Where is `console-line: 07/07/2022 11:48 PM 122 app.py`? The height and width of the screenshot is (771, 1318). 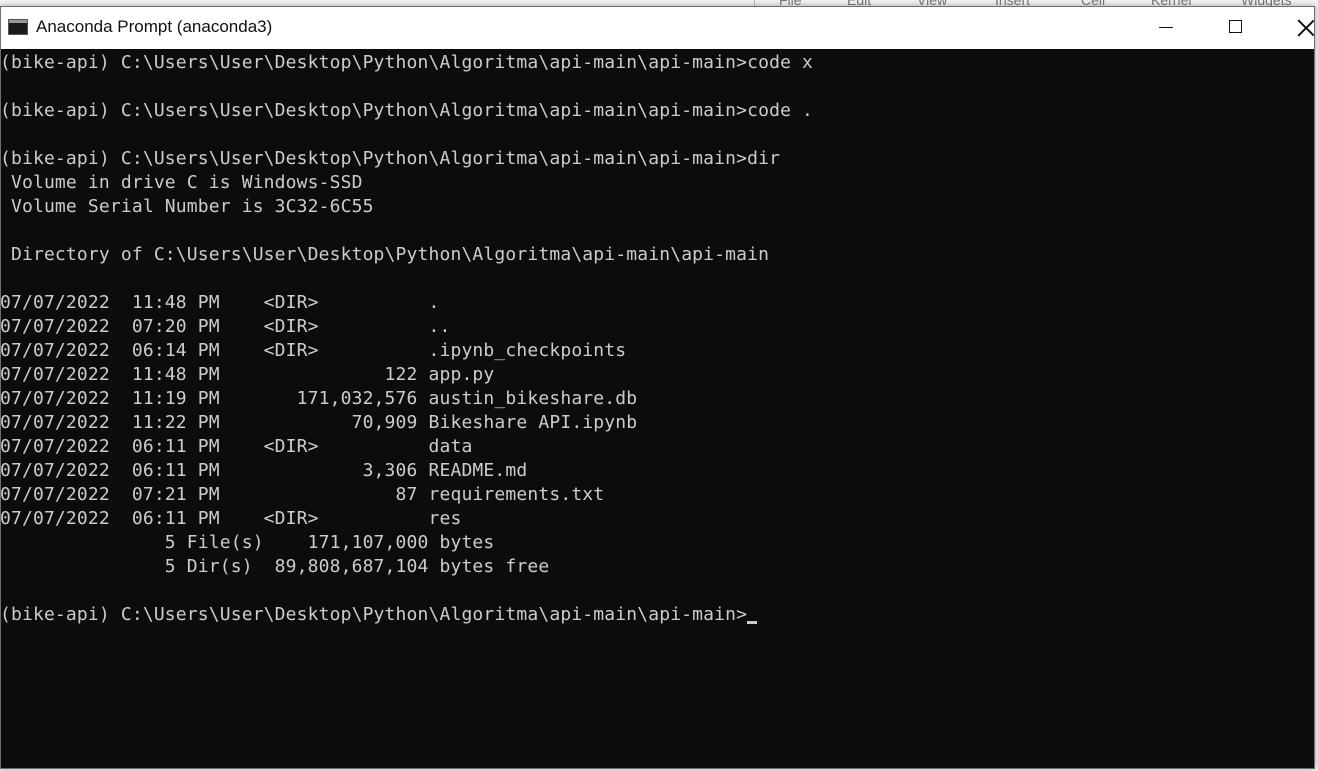 console-line: 07/07/2022 11:48 PM 122 app.py is located at coordinates (248, 374).